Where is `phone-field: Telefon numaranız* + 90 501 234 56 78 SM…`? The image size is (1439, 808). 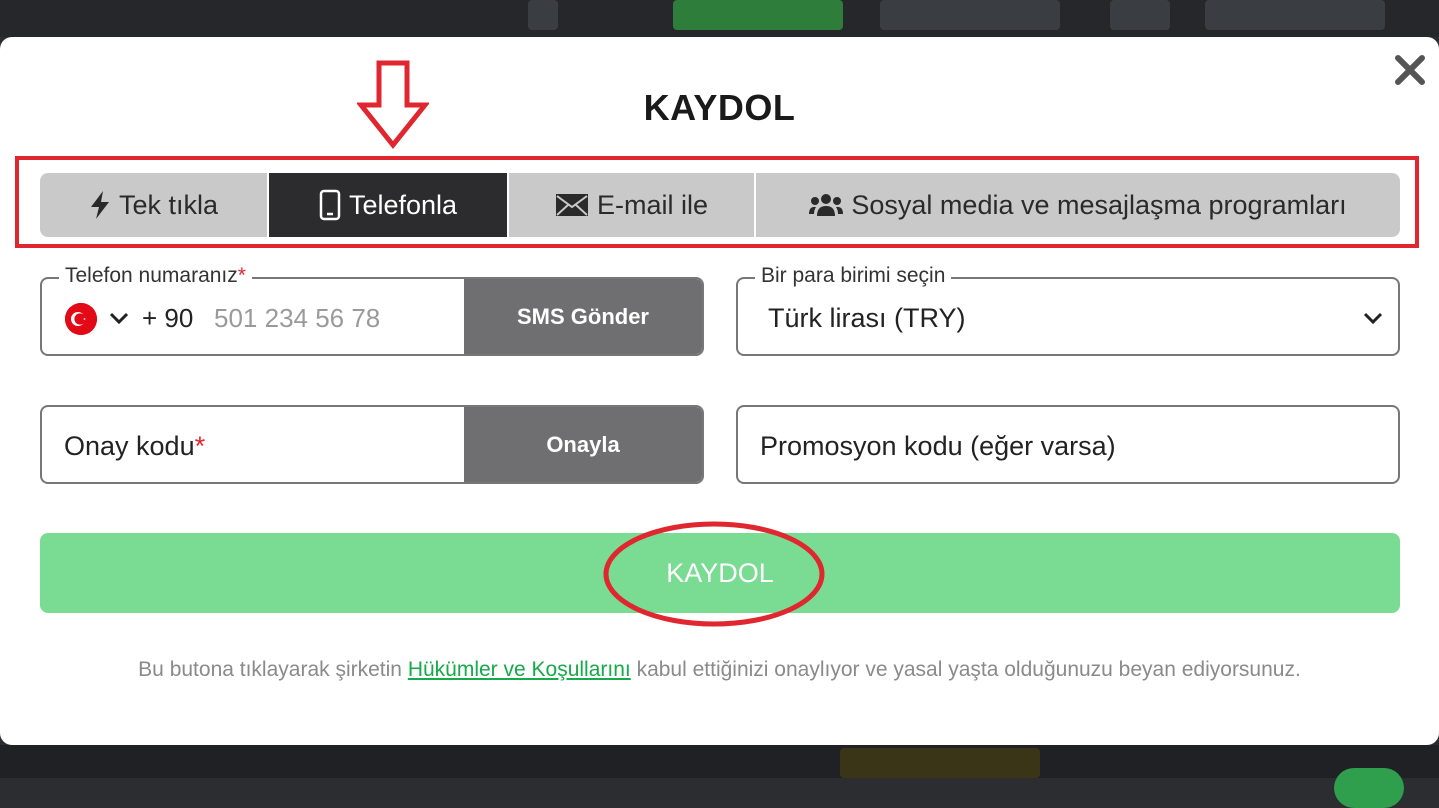 phone-field: Telefon numaranız* + 90 501 234 56 78 SM… is located at coordinates (372, 310).